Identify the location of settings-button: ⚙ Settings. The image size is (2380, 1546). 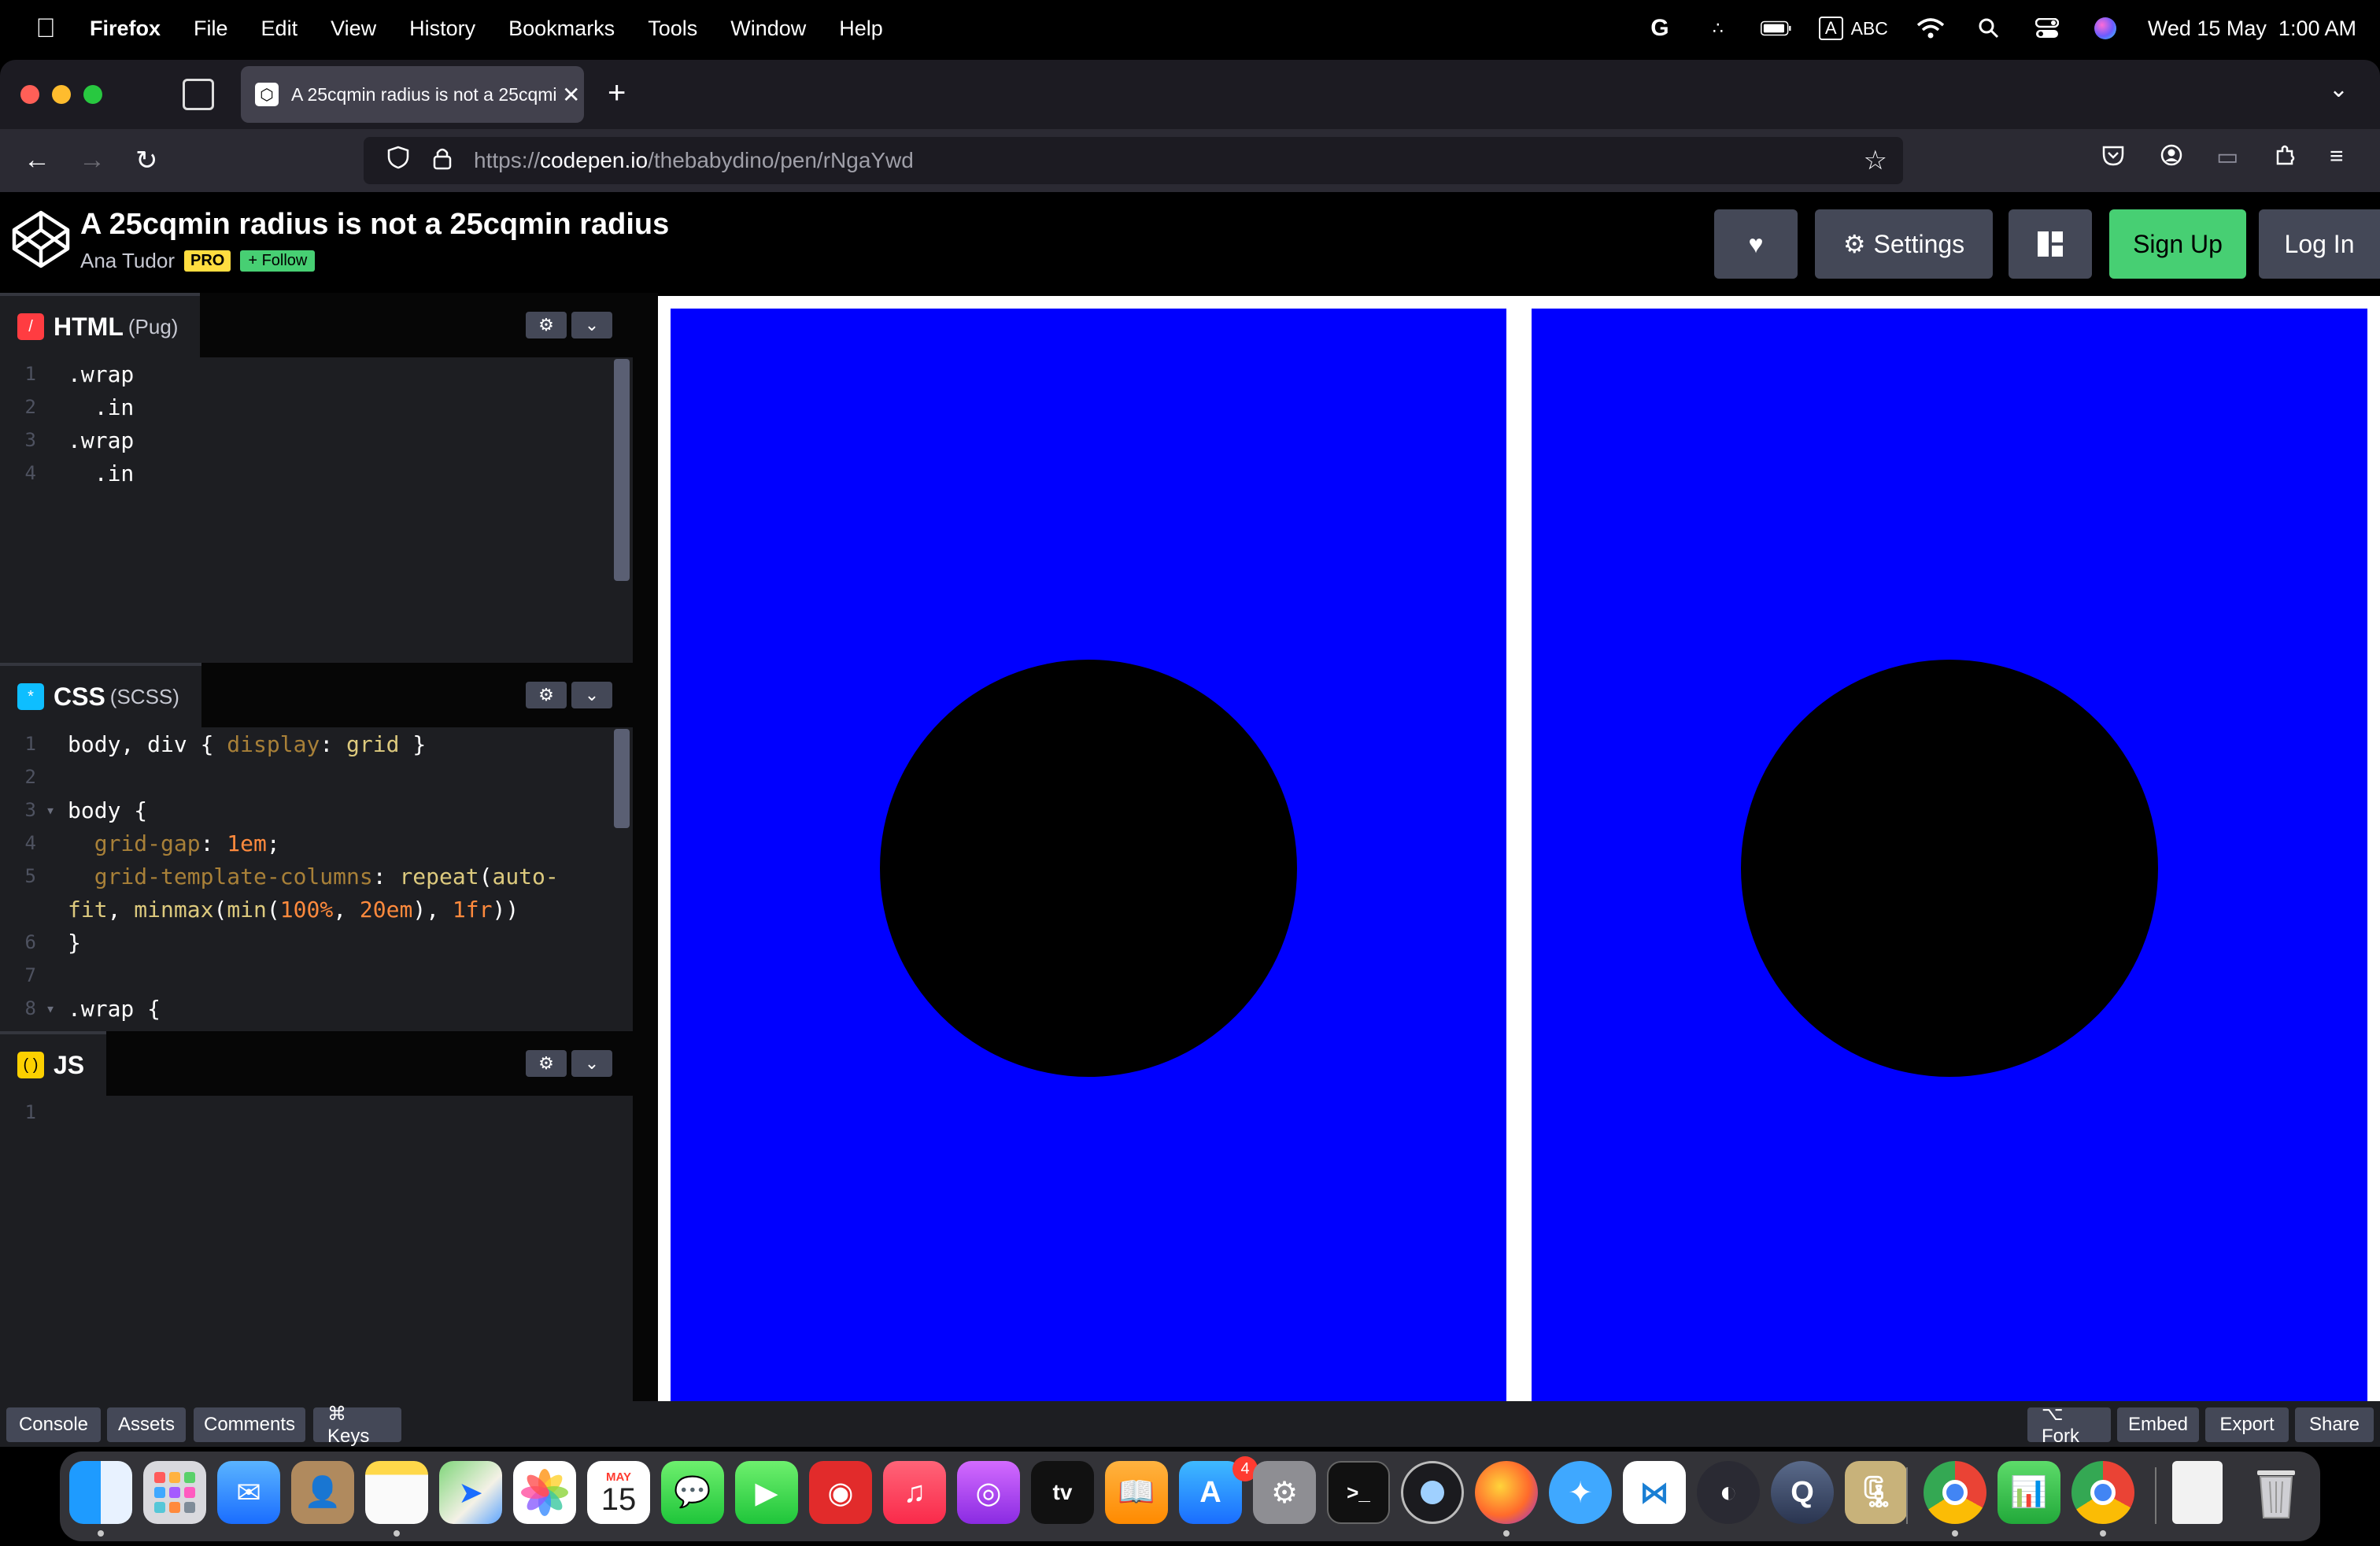
(1904, 244).